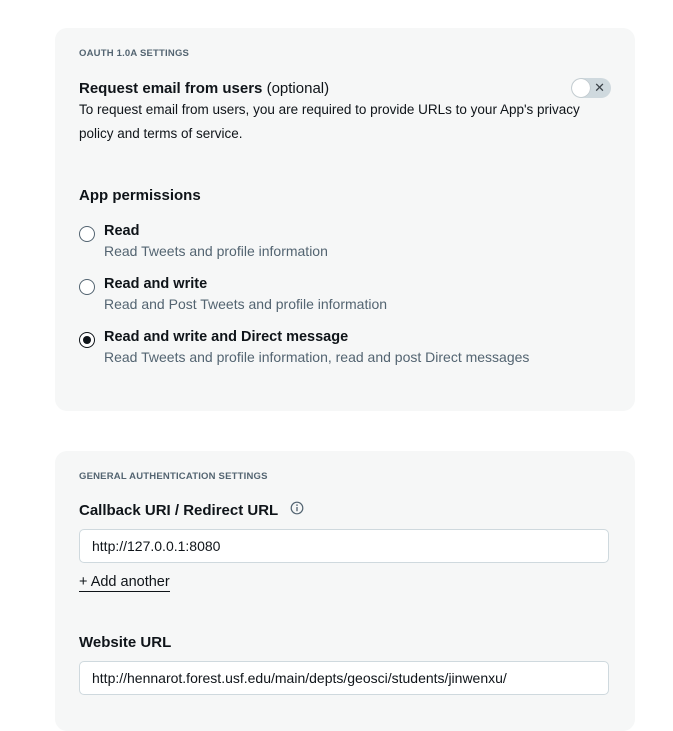  I want to click on callback-url-input, so click(344, 546).